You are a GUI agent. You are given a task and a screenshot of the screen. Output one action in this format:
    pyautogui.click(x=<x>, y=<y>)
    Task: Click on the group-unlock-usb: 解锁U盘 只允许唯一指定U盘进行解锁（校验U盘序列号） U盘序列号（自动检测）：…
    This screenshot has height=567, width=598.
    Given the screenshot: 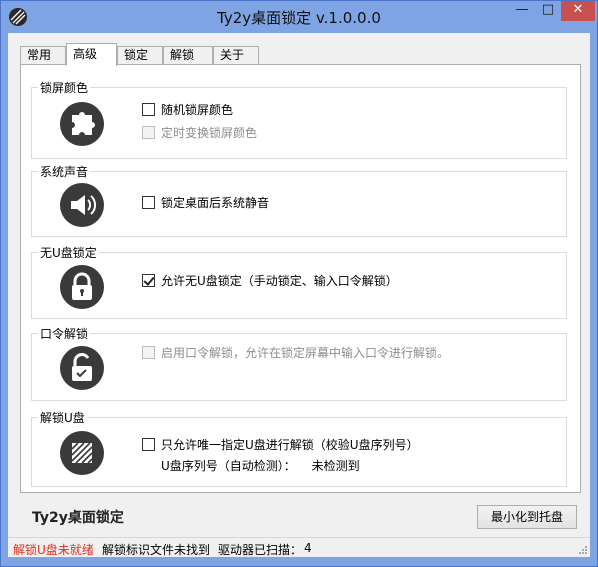 What is the action you would take?
    pyautogui.click(x=299, y=448)
    